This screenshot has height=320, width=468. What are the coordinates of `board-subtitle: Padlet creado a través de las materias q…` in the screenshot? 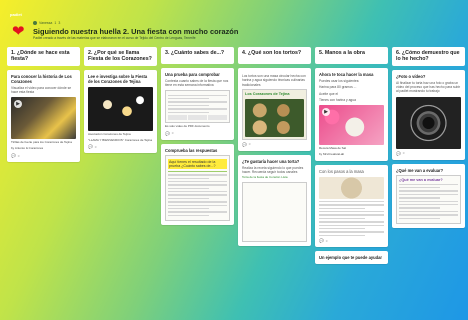 It's located at (114, 38).